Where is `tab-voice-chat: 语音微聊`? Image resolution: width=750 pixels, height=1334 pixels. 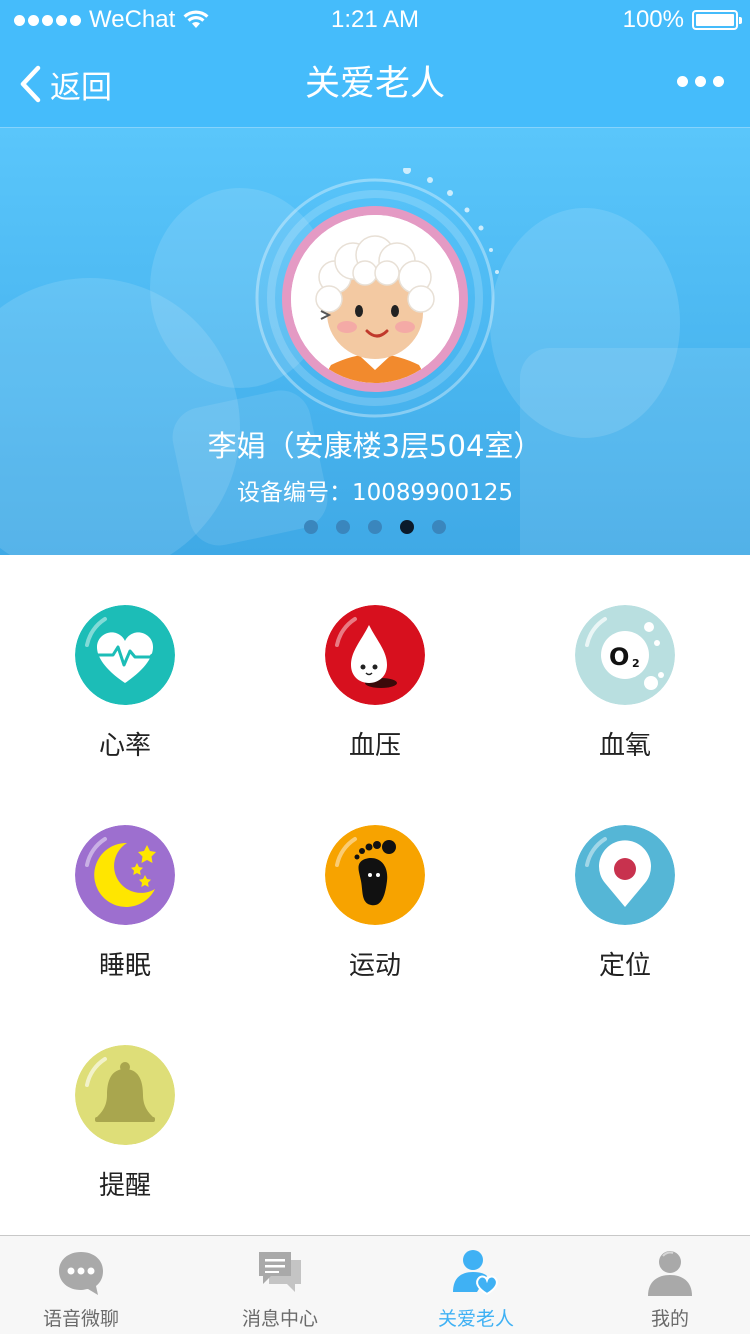
tab-voice-chat: 语音微聊 is located at coordinates (89, 1285).